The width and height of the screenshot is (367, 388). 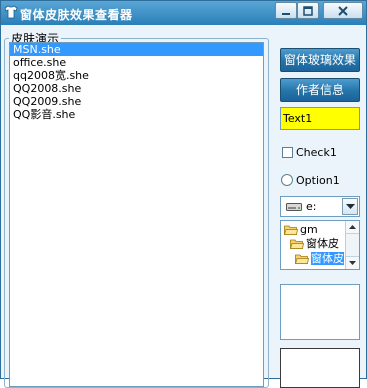 I want to click on maximize-icon, so click(x=308, y=11).